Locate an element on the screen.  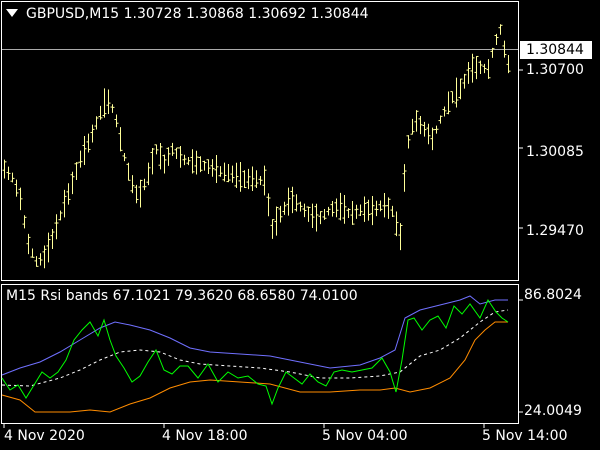
current-price-tag: 1.30844 is located at coordinates (556, 50).